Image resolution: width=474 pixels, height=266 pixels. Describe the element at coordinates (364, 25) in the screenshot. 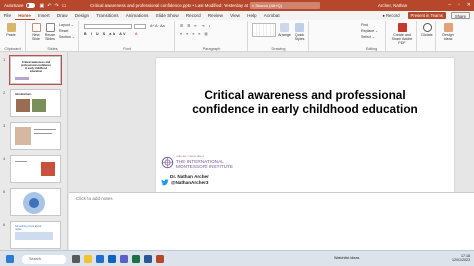

I see `find-button: Find` at that location.